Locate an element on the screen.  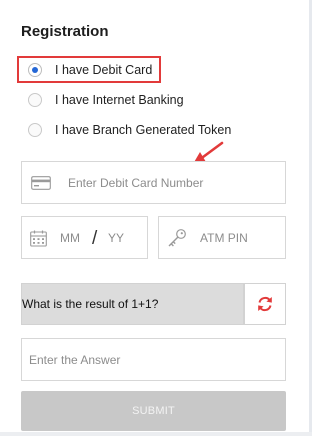
month-placeholder: MM is located at coordinates (70, 238).